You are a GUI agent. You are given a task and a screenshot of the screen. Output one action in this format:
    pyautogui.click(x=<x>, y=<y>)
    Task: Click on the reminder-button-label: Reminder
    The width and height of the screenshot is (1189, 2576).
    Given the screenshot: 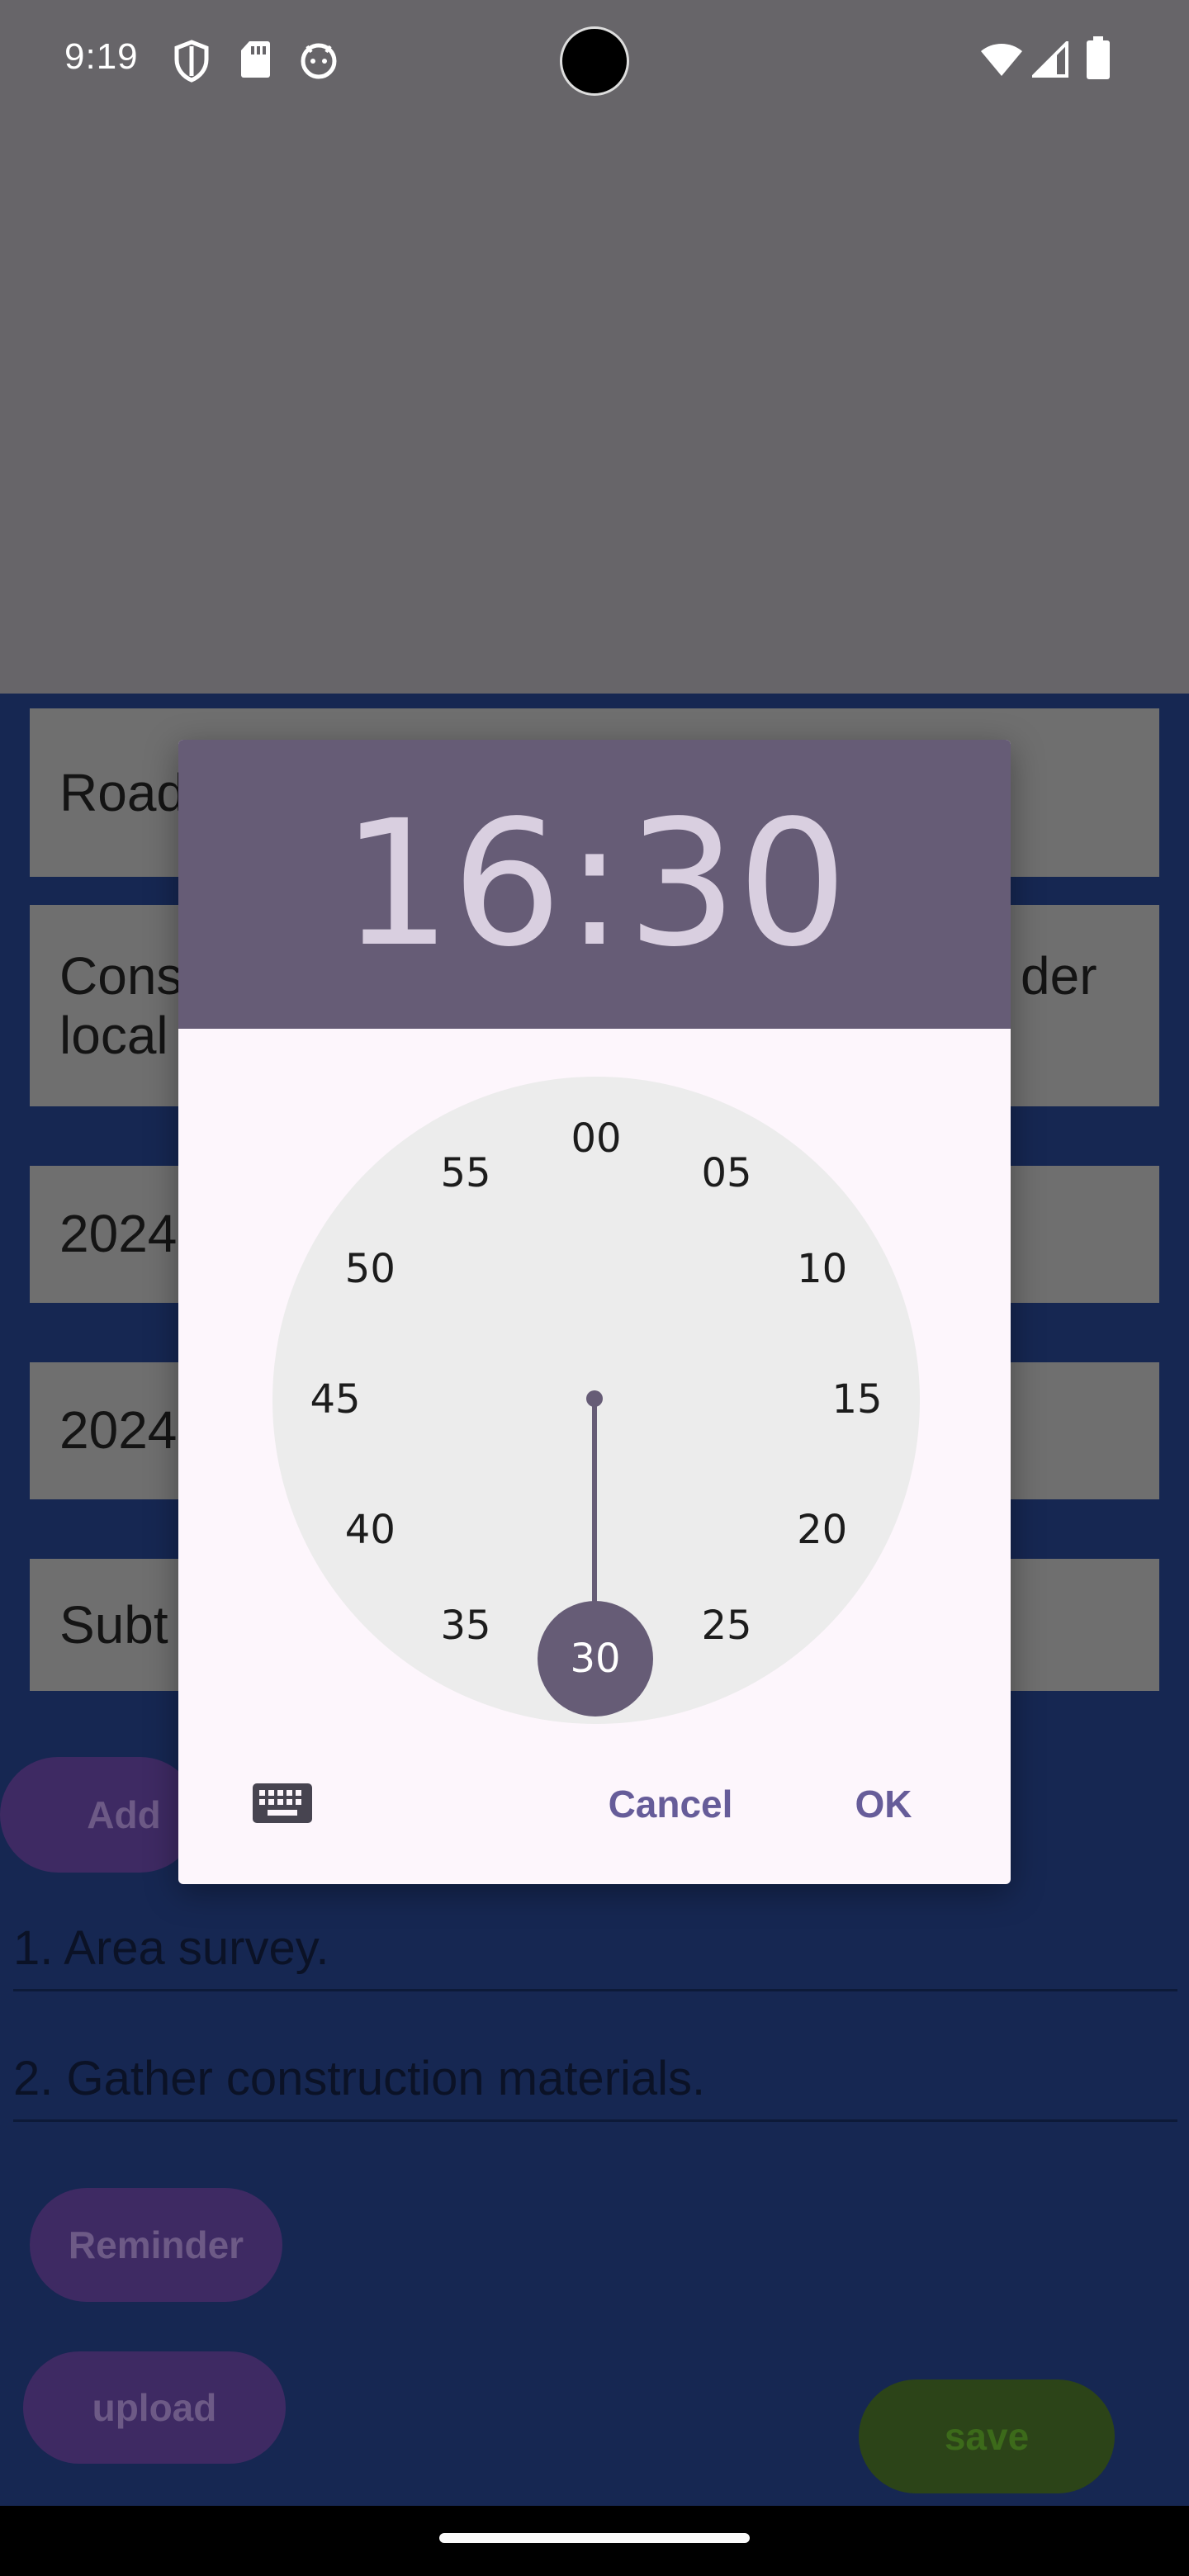 What is the action you would take?
    pyautogui.click(x=156, y=2244)
    